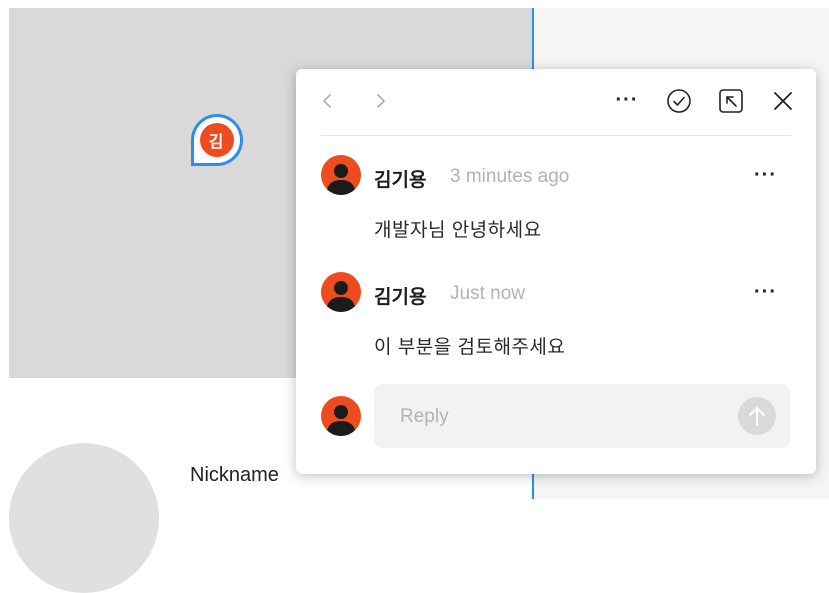  I want to click on resolve-check-icon, so click(679, 101).